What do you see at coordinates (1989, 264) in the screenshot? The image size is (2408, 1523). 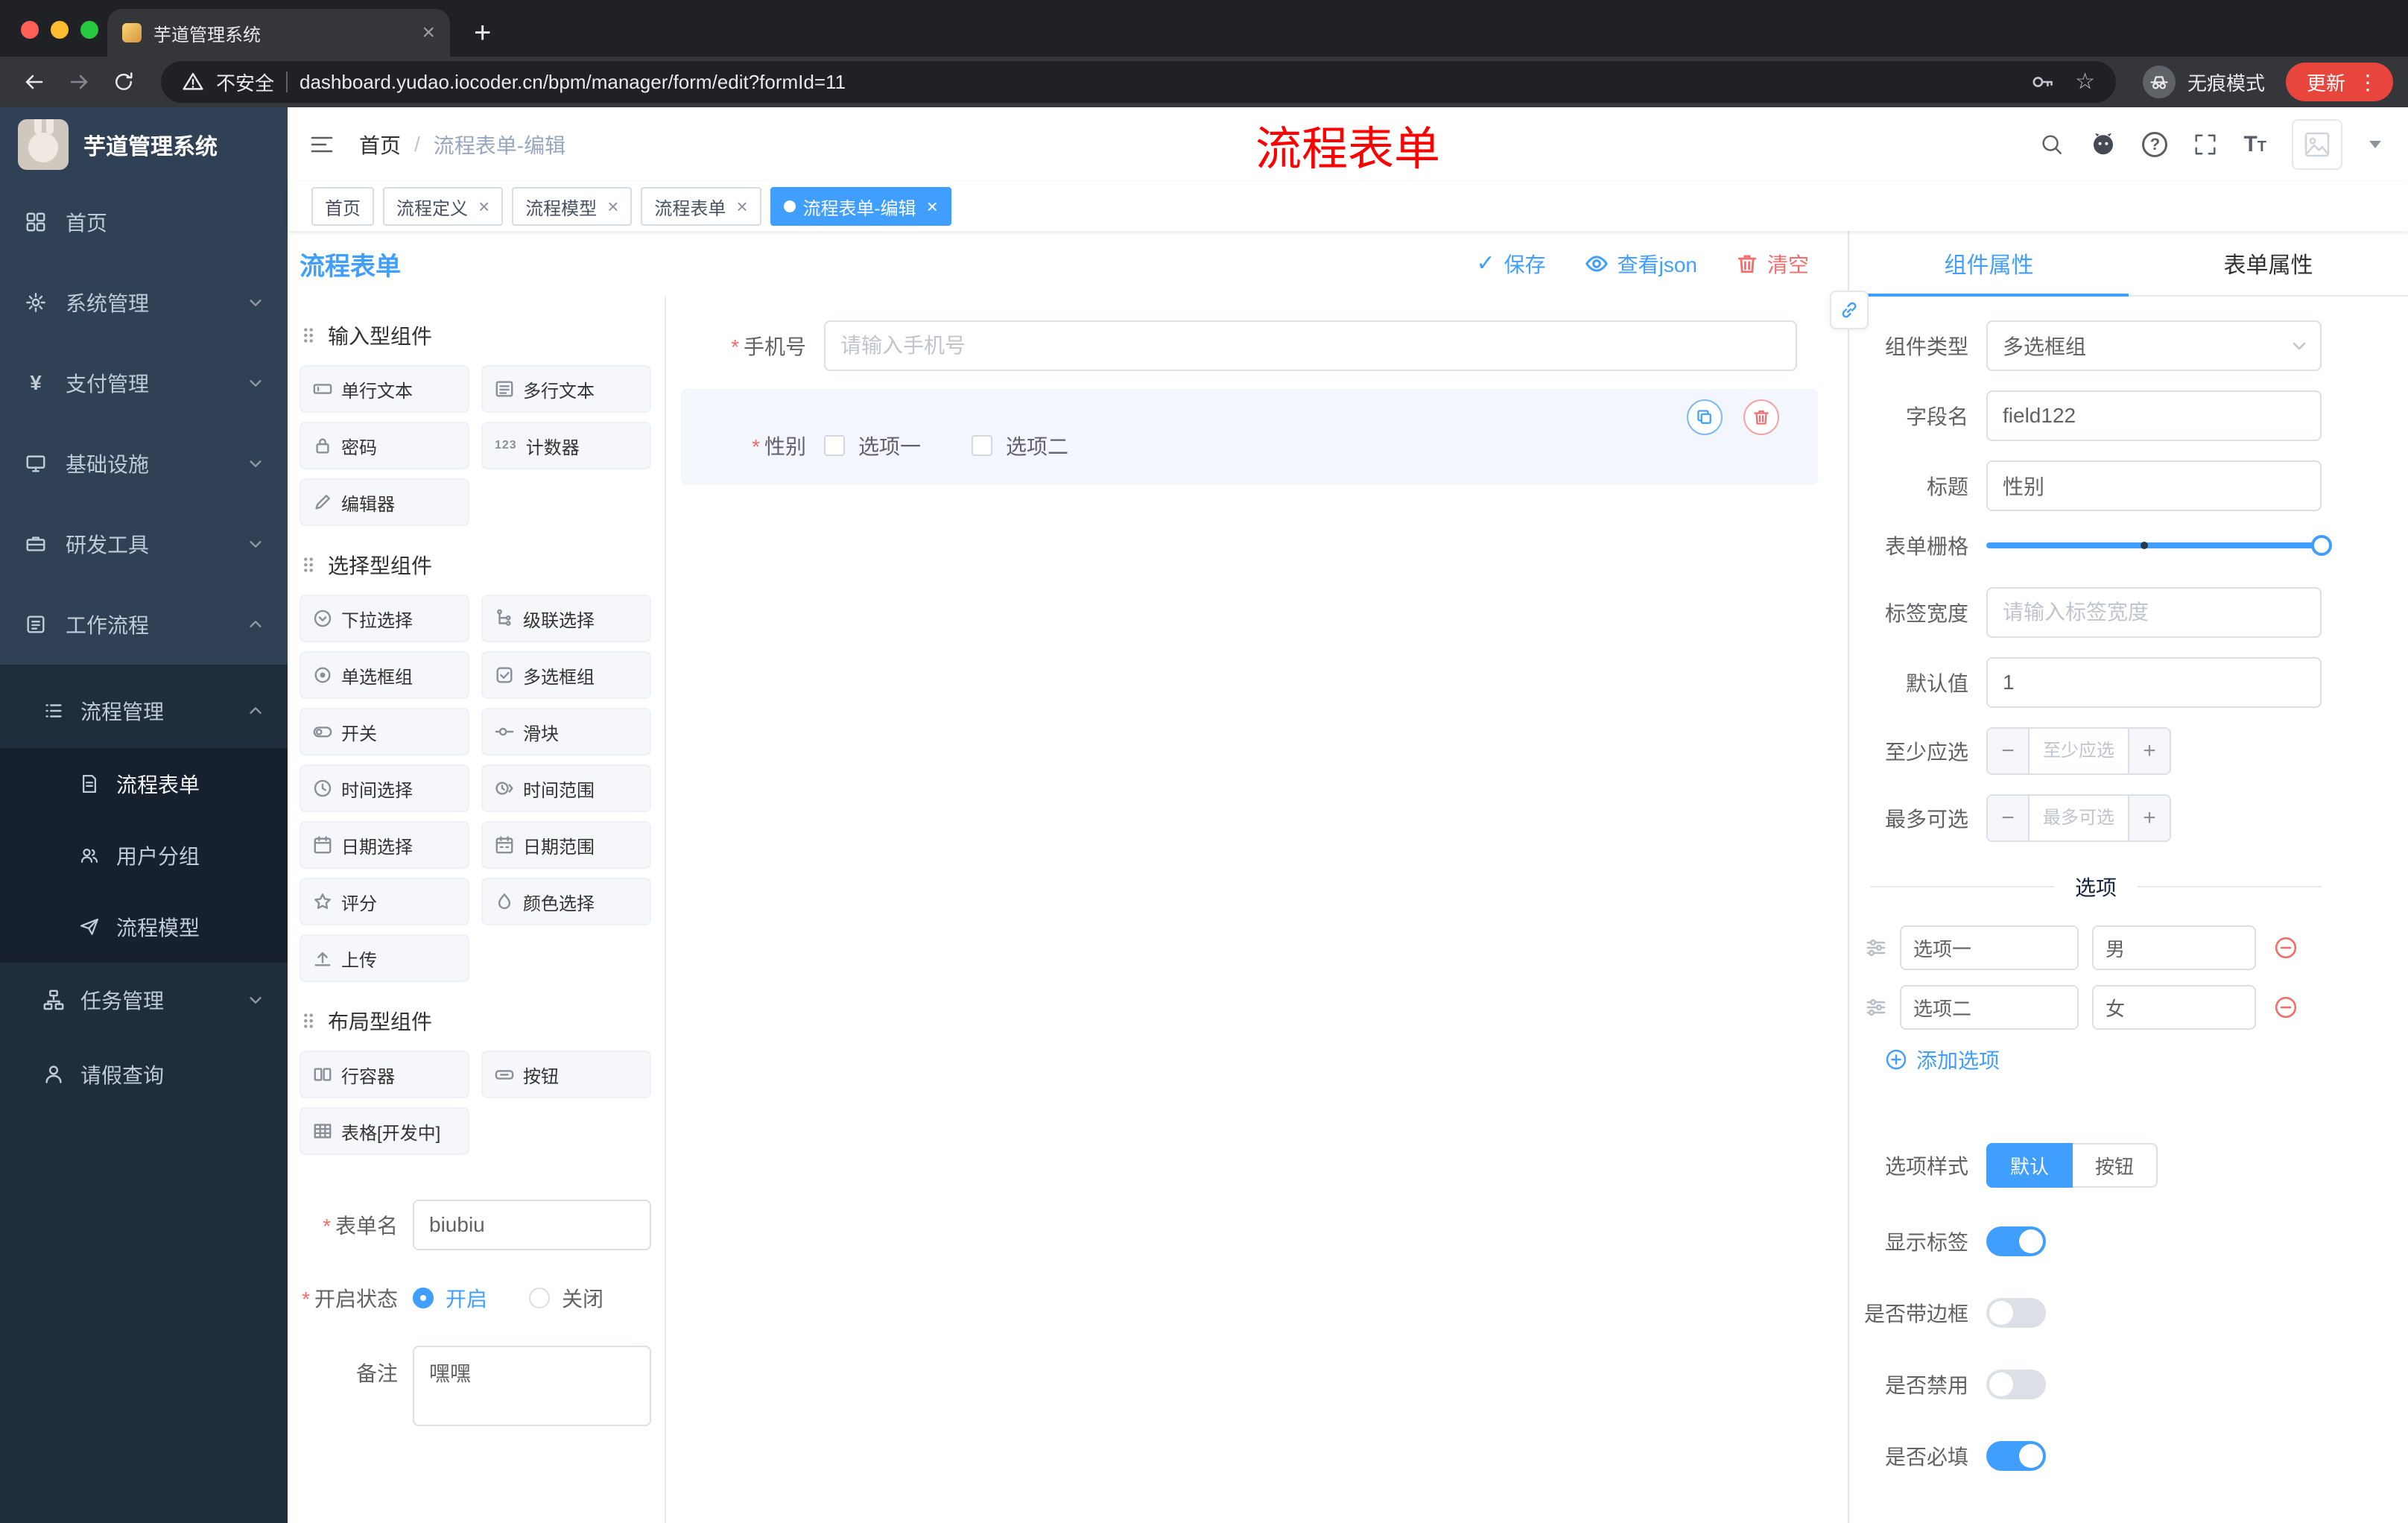 I see `tab-component-props: 组件属性` at bounding box center [1989, 264].